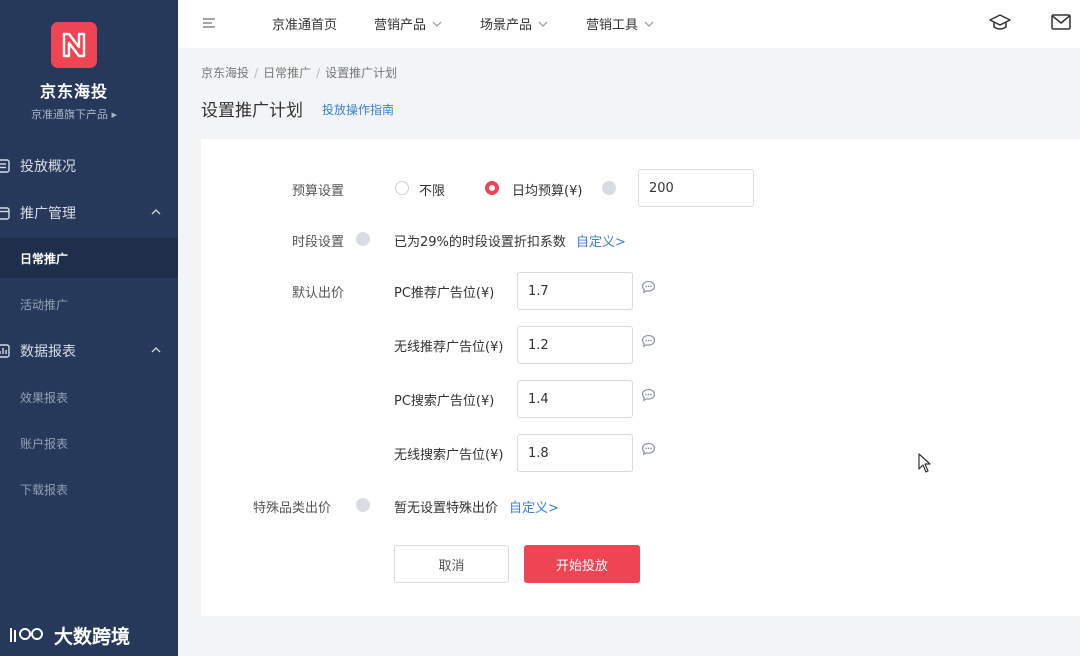 The height and width of the screenshot is (656, 1080). What do you see at coordinates (44, 304) in the screenshot?
I see `sidebar-item-label: 活动推广` at bounding box center [44, 304].